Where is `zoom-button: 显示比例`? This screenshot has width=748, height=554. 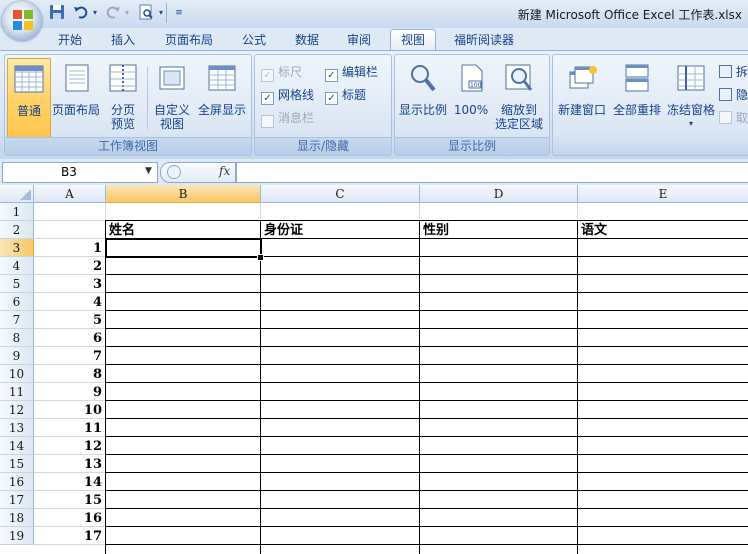
zoom-button: 显示比例 is located at coordinates (423, 97).